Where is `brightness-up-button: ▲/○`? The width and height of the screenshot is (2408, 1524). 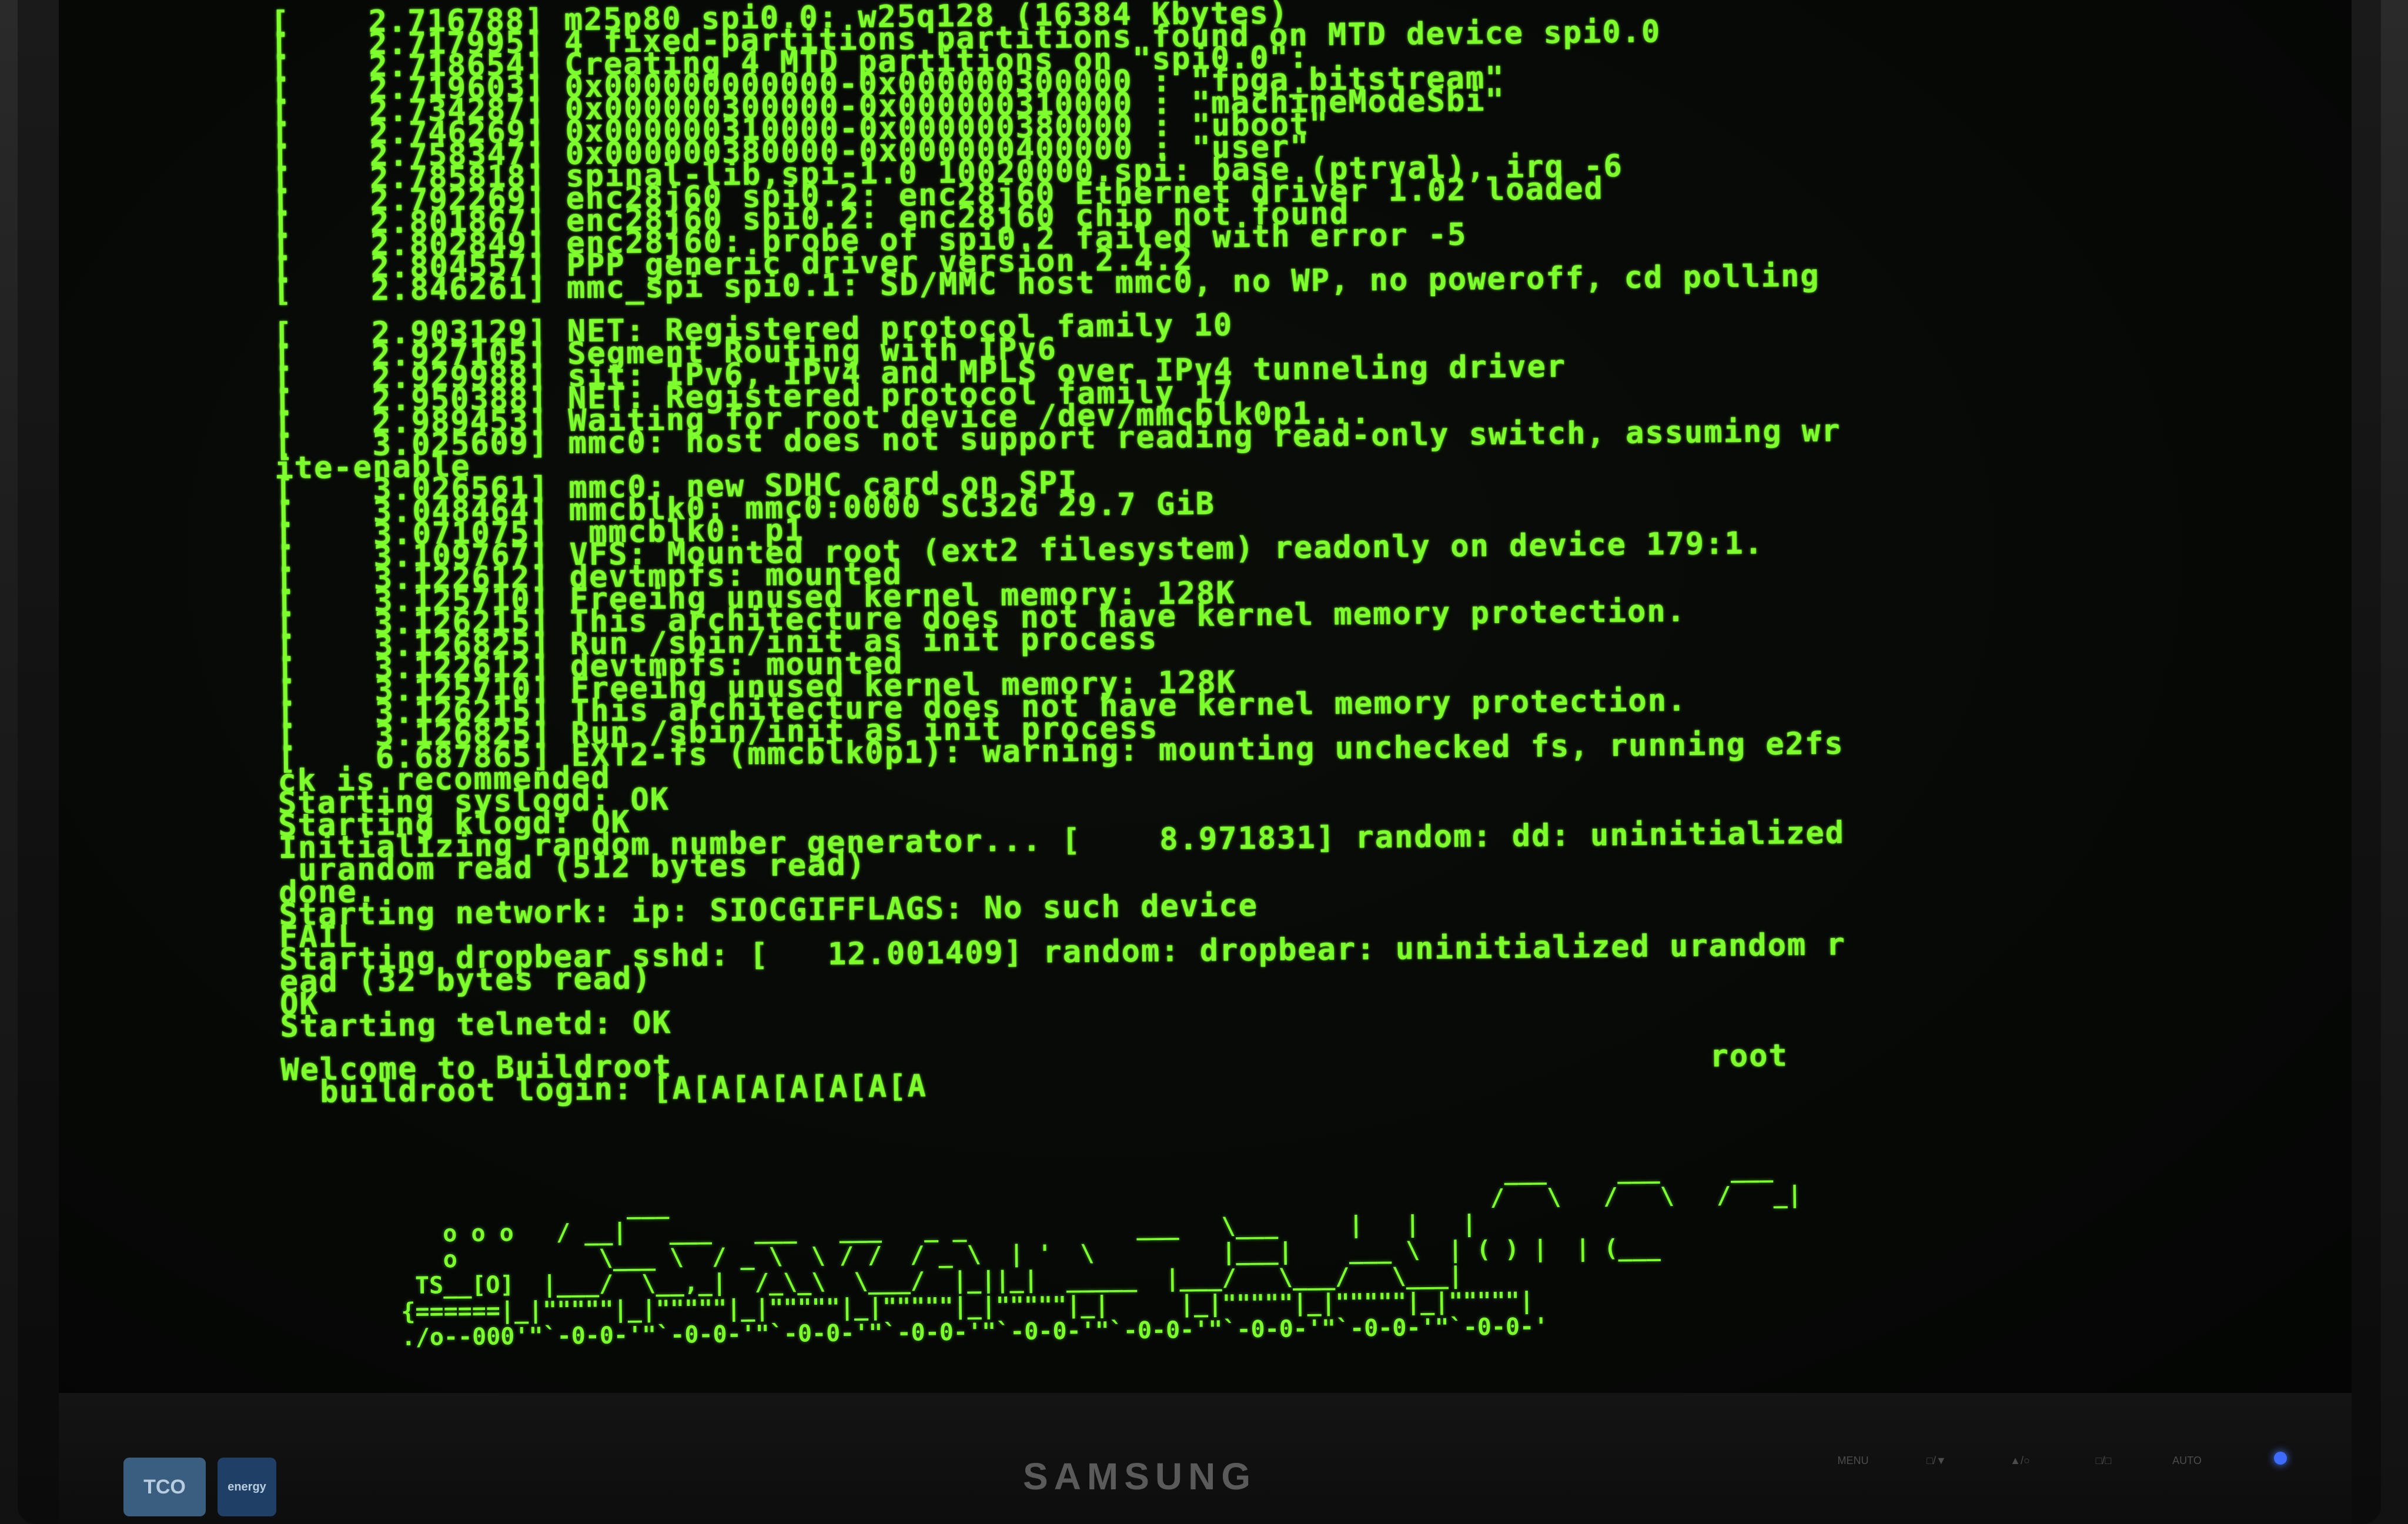
brightness-up-button: ▲/○ is located at coordinates (2020, 1461).